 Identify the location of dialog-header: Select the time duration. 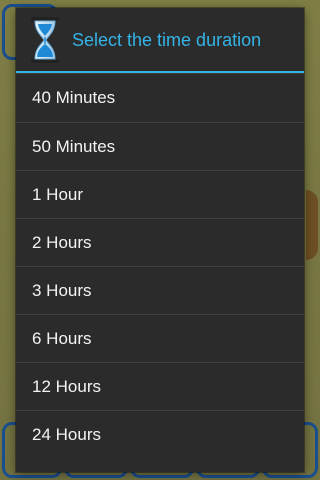
(160, 39).